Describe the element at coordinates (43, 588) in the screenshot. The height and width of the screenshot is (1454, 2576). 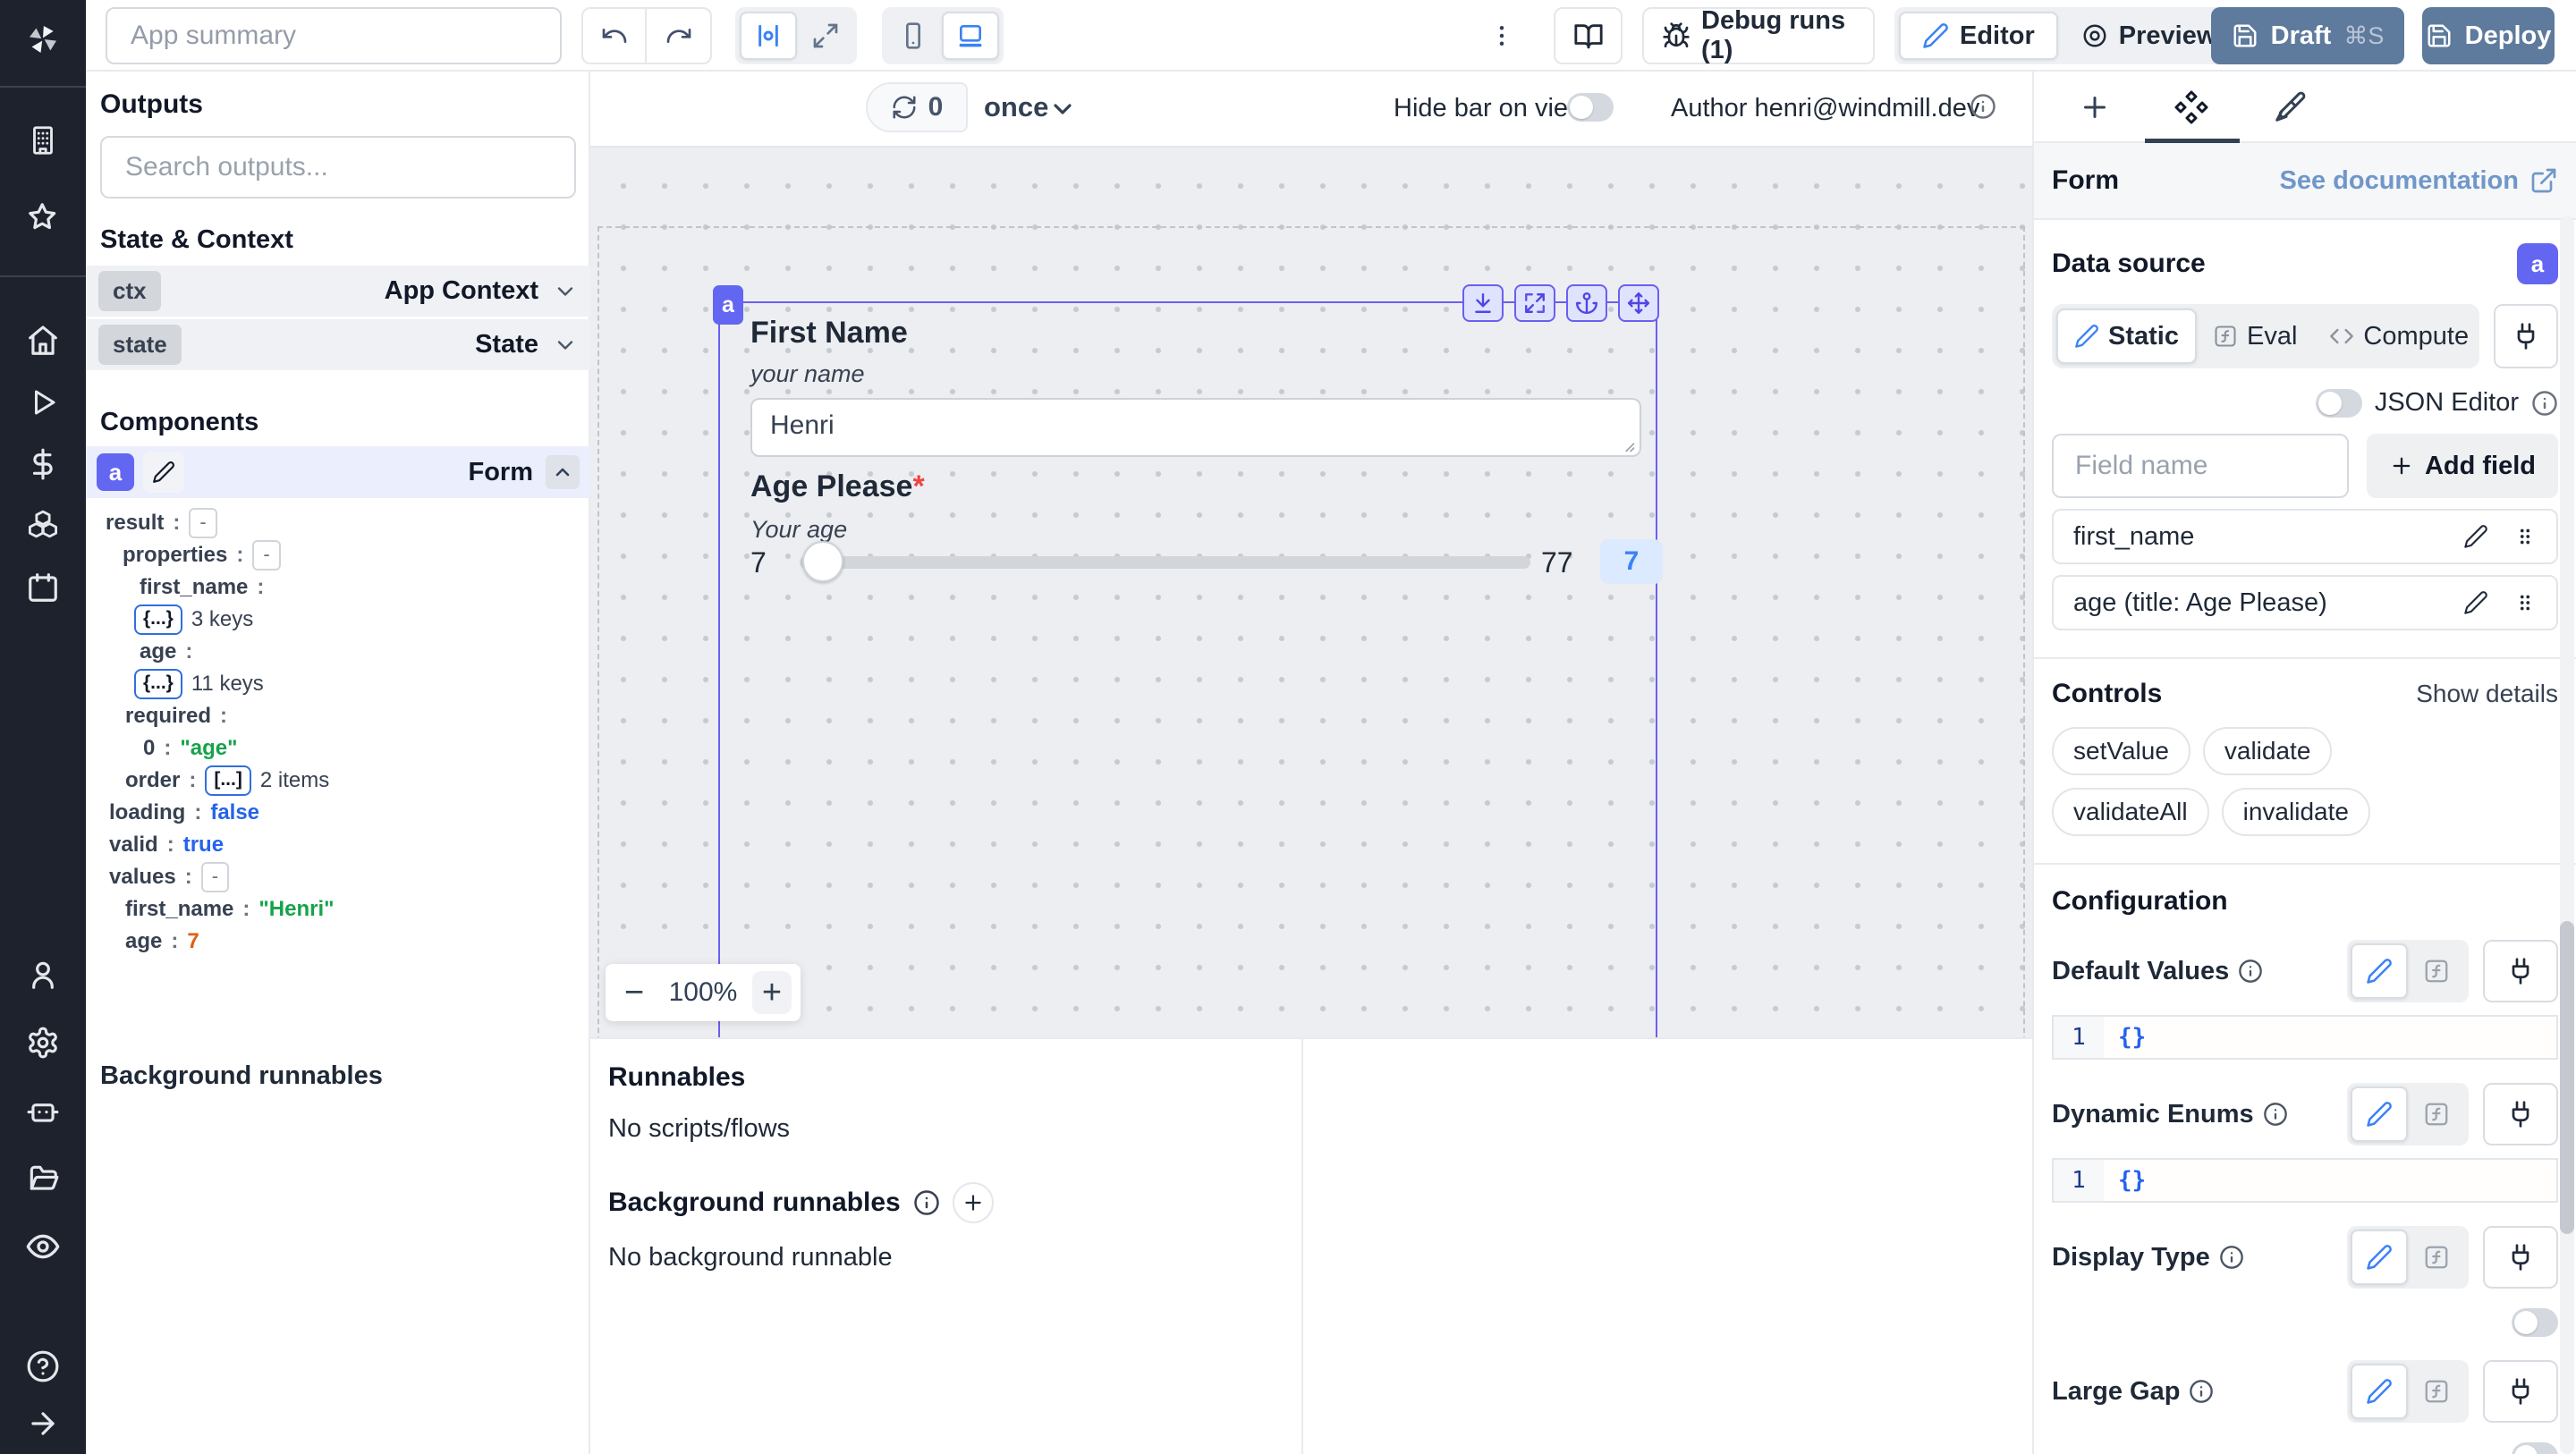
I see `schedules-calendar-icon` at that location.